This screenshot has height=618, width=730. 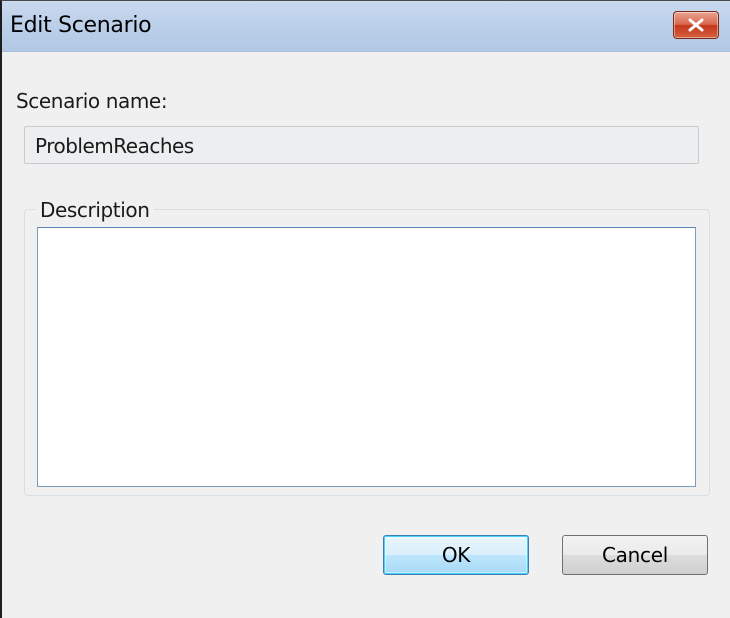 I want to click on close-icon, so click(x=696, y=25).